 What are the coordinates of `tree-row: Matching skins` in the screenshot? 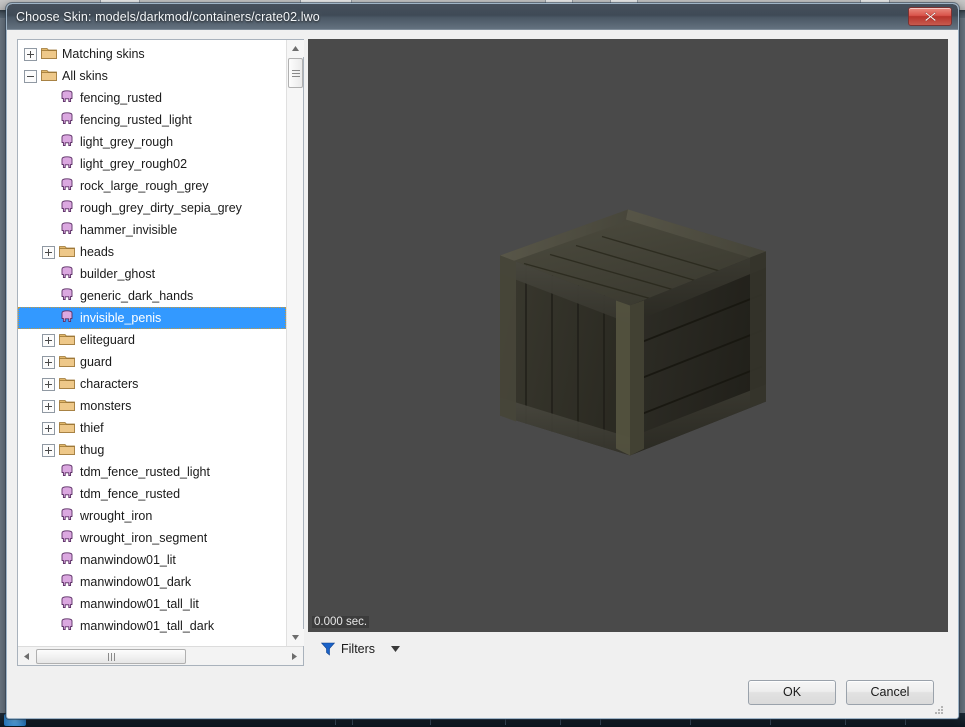 It's located at (152, 54).